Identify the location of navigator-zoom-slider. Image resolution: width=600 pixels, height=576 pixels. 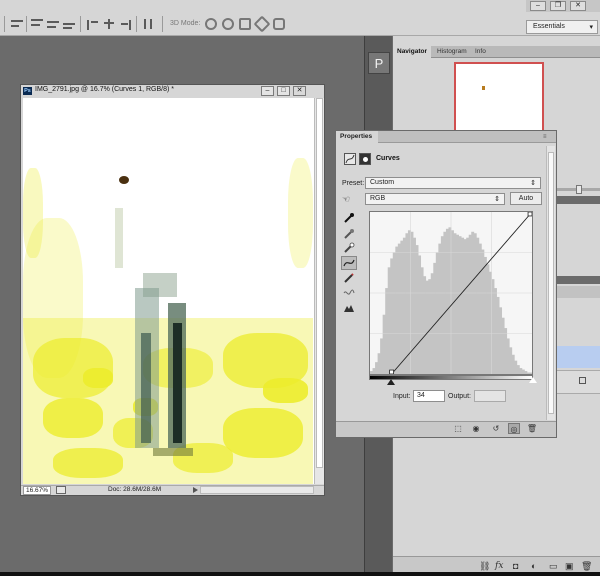
(578, 189).